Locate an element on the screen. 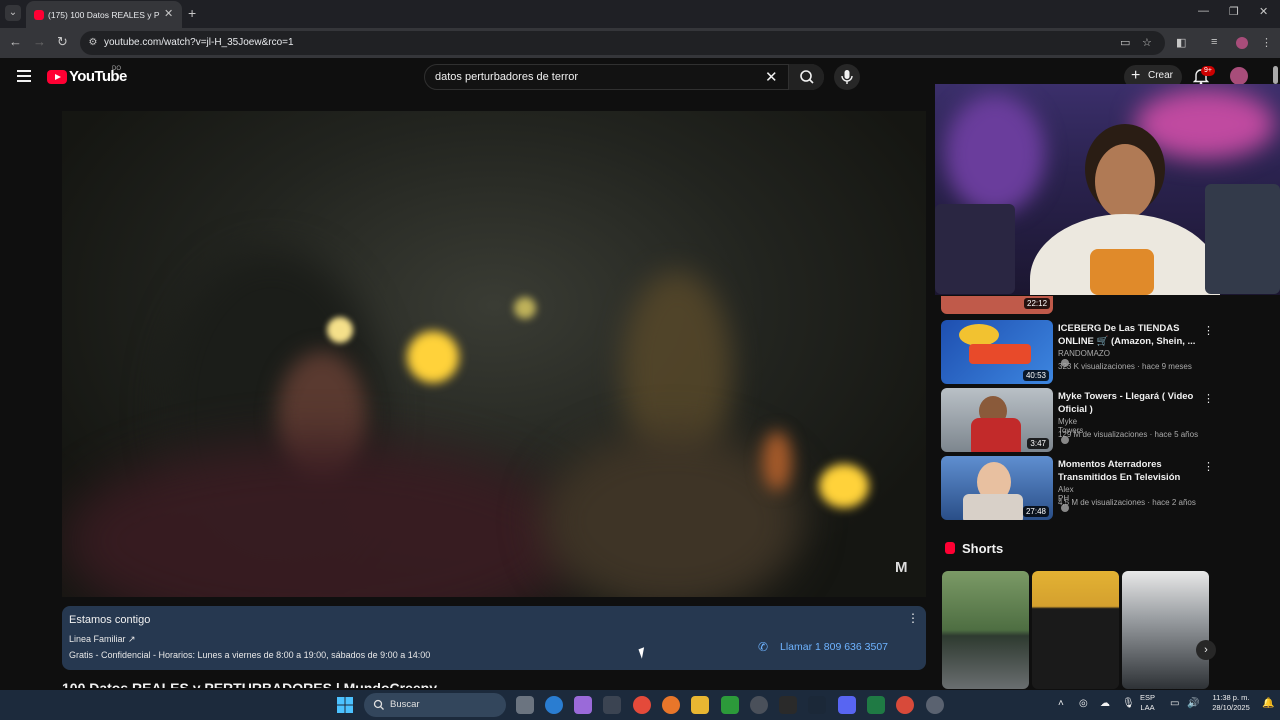  scrollbar-thumb is located at coordinates (1275, 75).